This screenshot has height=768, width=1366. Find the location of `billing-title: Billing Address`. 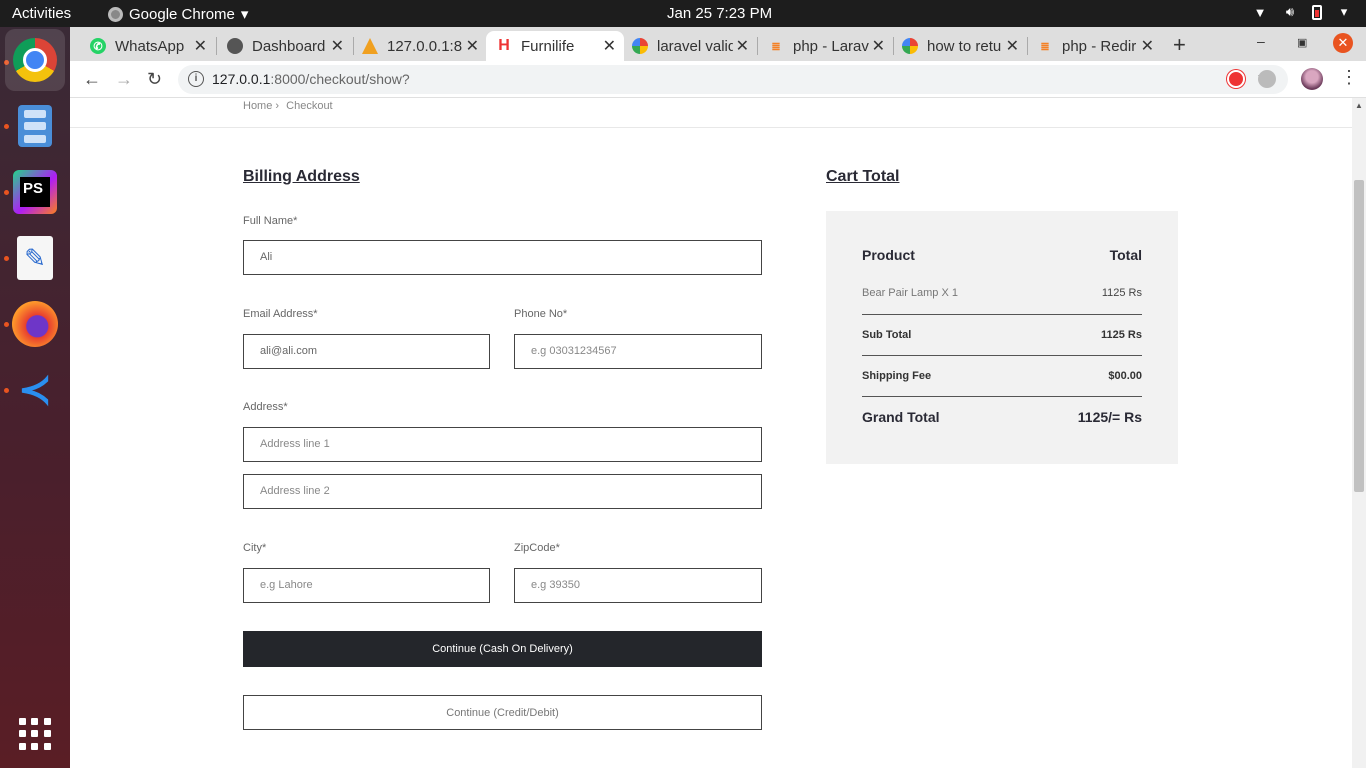

billing-title: Billing Address is located at coordinates (301, 176).